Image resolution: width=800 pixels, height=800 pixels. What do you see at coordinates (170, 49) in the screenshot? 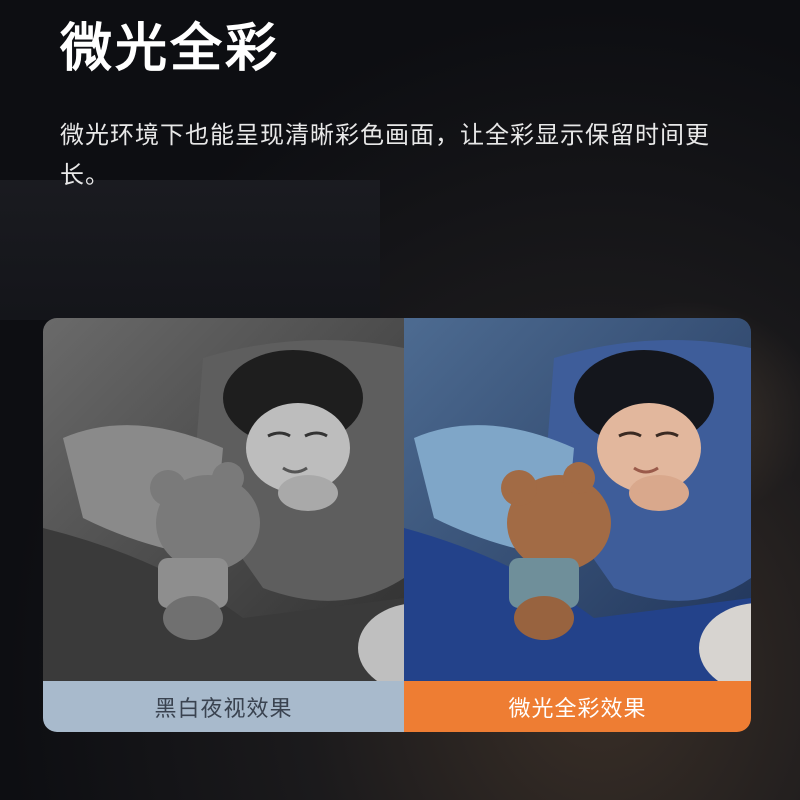
I see `page-title: 微光全彩` at bounding box center [170, 49].